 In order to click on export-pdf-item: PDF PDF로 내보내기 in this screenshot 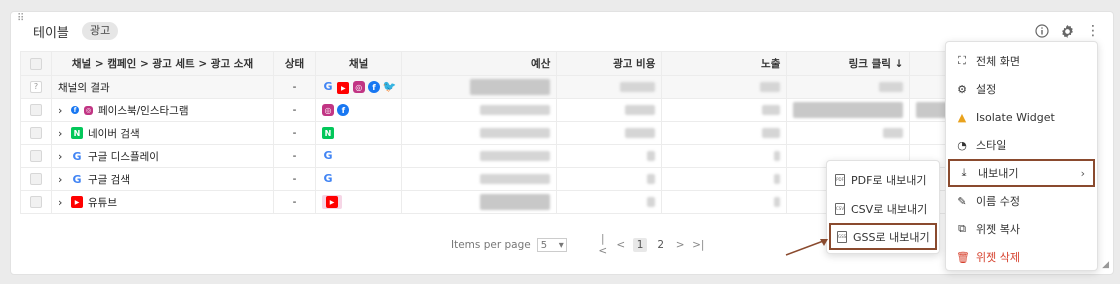, I will do `click(883, 179)`.